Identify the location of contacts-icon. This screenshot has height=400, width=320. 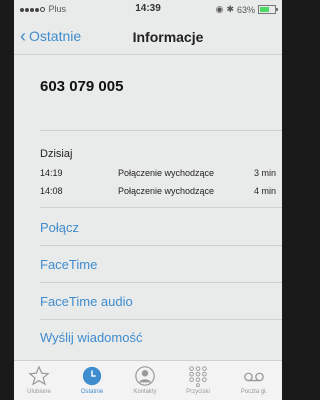
(145, 376).